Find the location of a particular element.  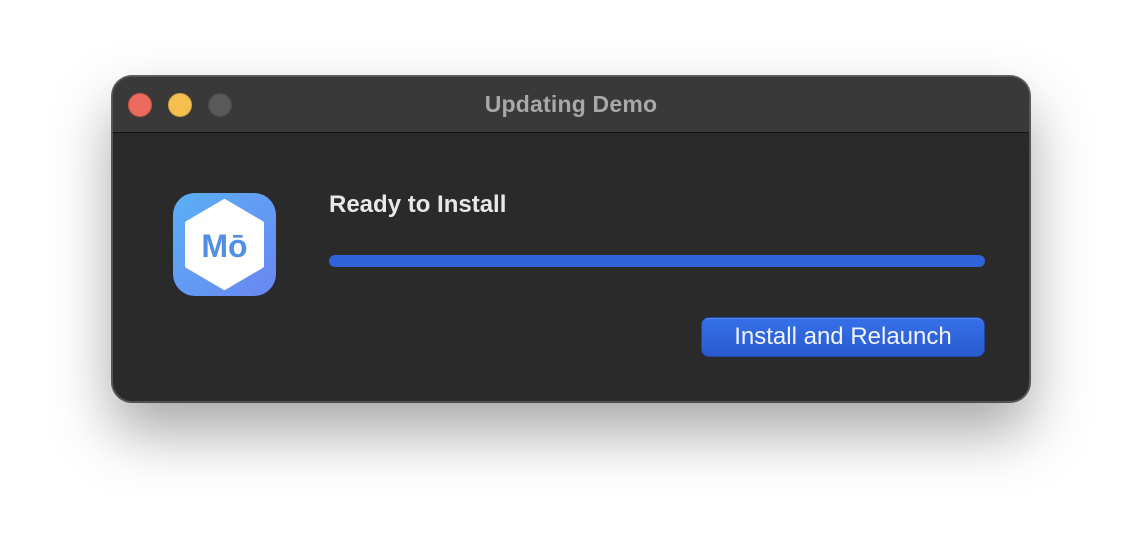

title-bar: Updating Demo is located at coordinates (571, 105).